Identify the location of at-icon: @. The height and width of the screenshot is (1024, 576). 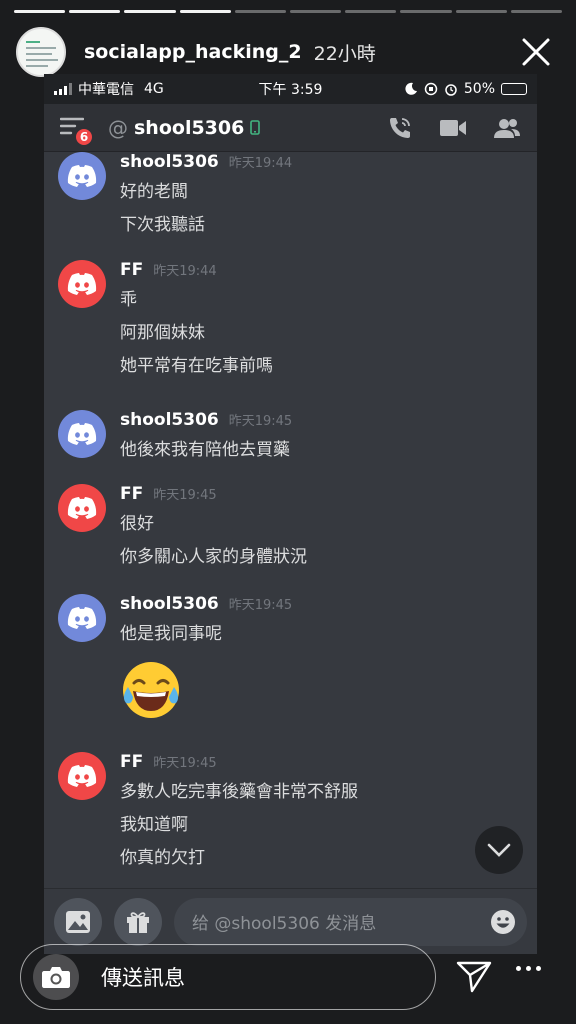
(118, 127).